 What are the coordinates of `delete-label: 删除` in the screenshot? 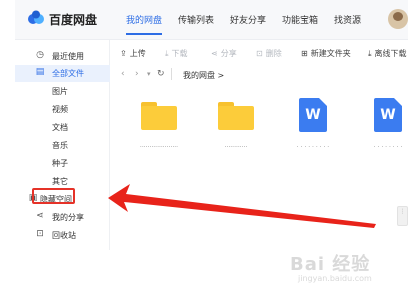 It's located at (273, 53).